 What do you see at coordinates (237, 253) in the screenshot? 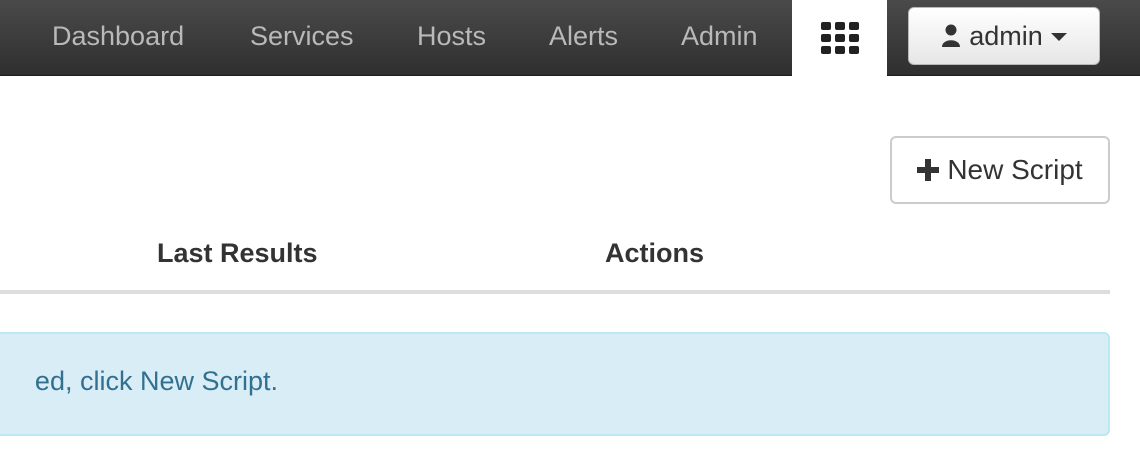
I see `column-header-last-results: Last Results` at bounding box center [237, 253].